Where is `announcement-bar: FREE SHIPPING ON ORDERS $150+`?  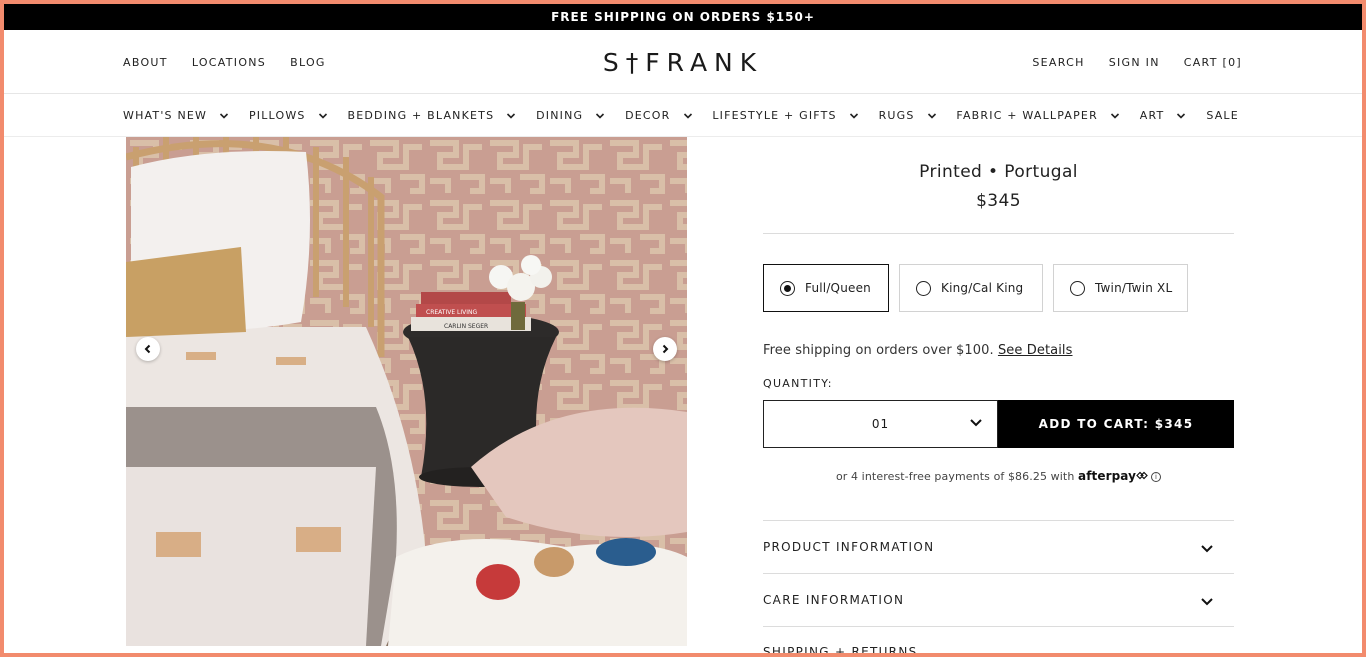
announcement-bar: FREE SHIPPING ON ORDERS $150+ is located at coordinates (683, 17).